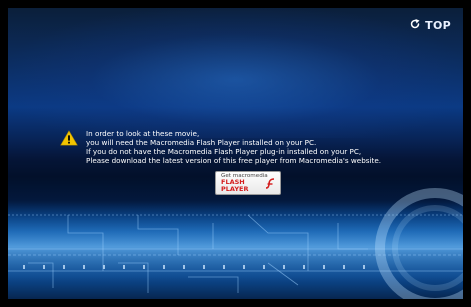 Image resolution: width=471 pixels, height=307 pixels. What do you see at coordinates (270, 183) in the screenshot?
I see `flash-logo-icon` at bounding box center [270, 183].